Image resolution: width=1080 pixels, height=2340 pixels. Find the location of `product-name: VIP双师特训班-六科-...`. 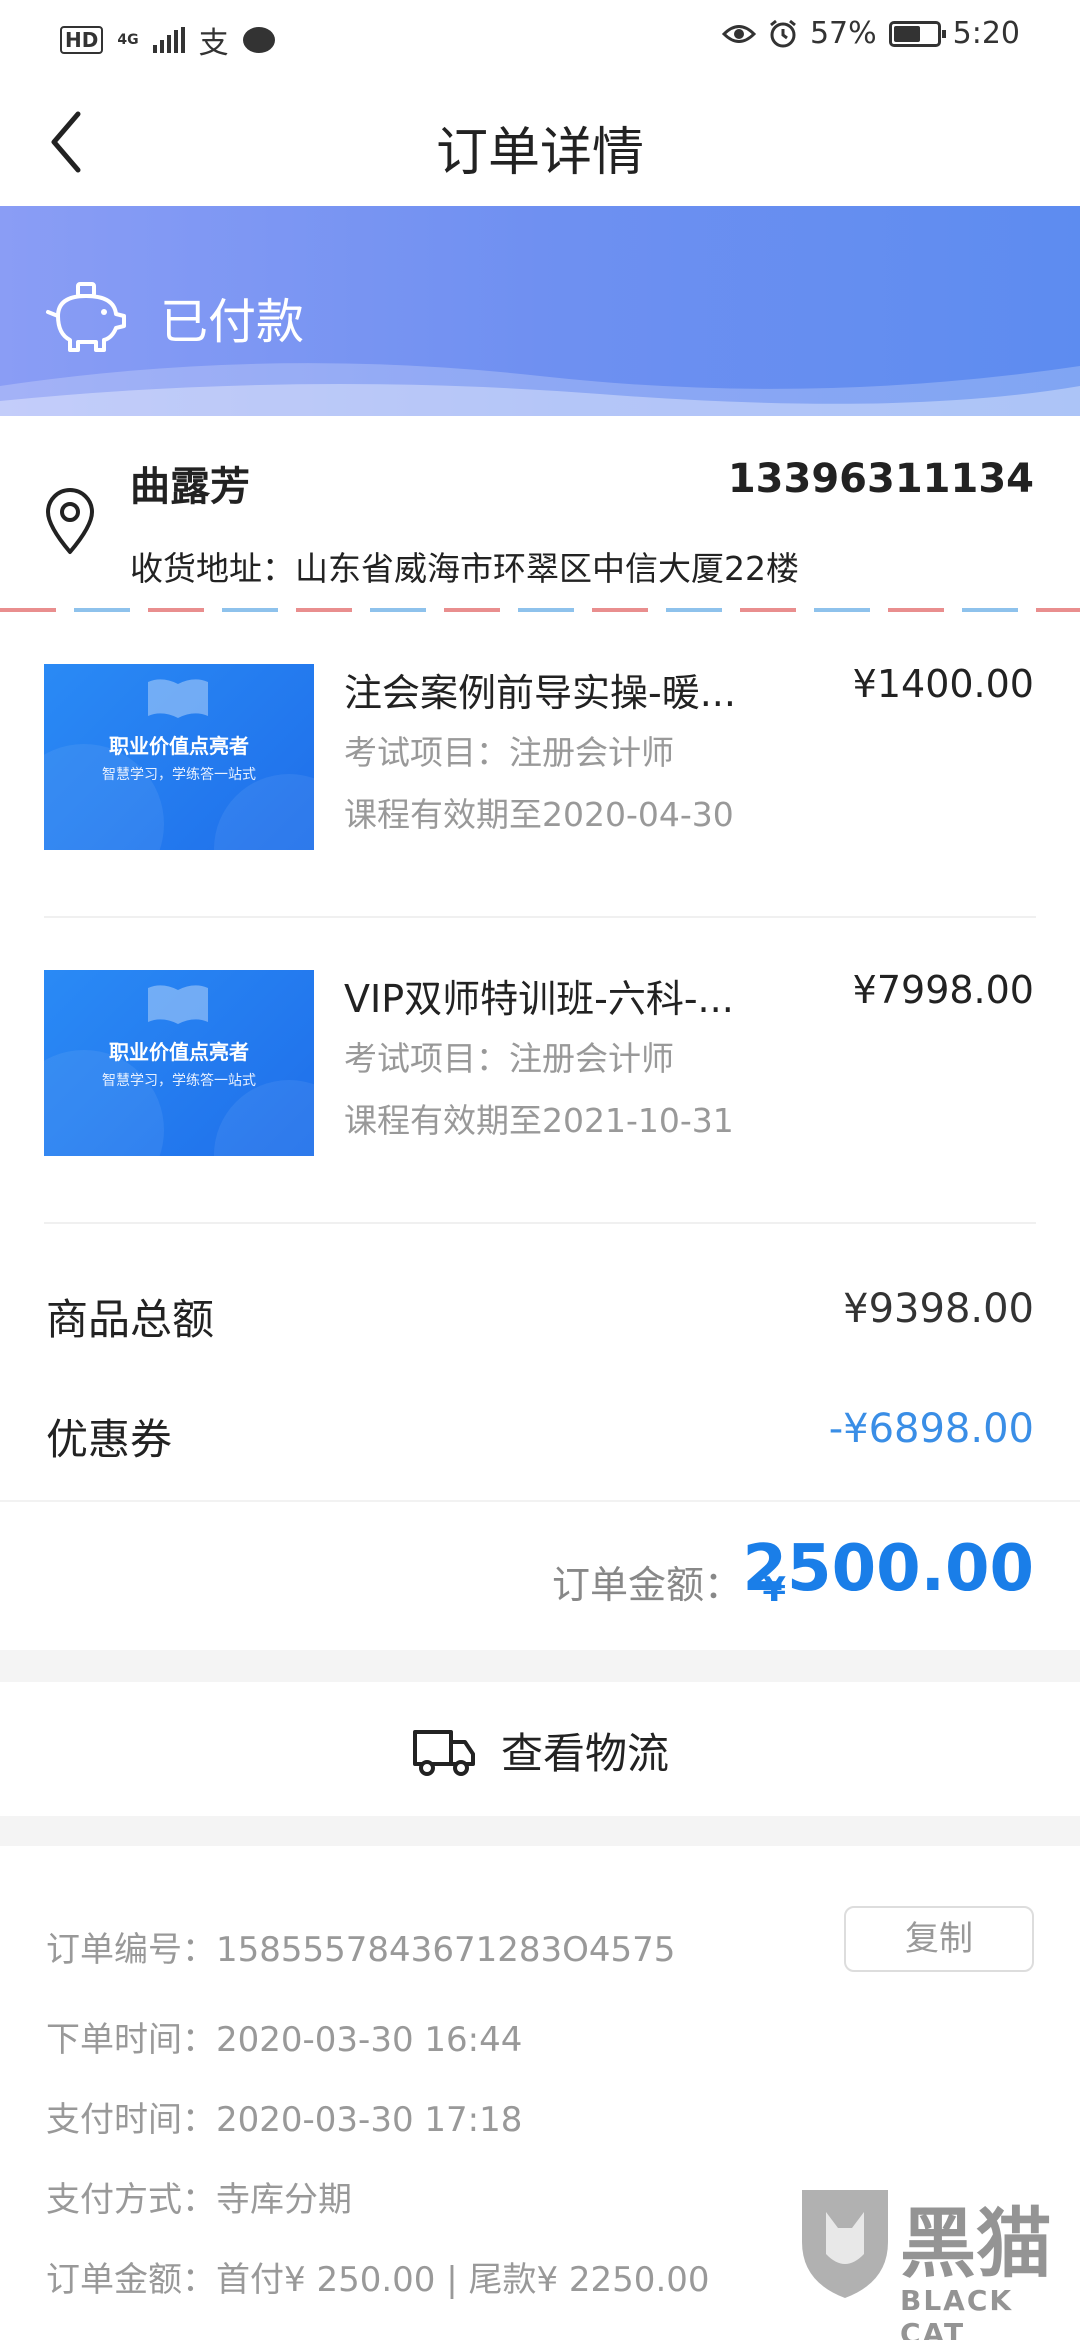

product-name: VIP双师特训班-六科-... is located at coordinates (539, 999).